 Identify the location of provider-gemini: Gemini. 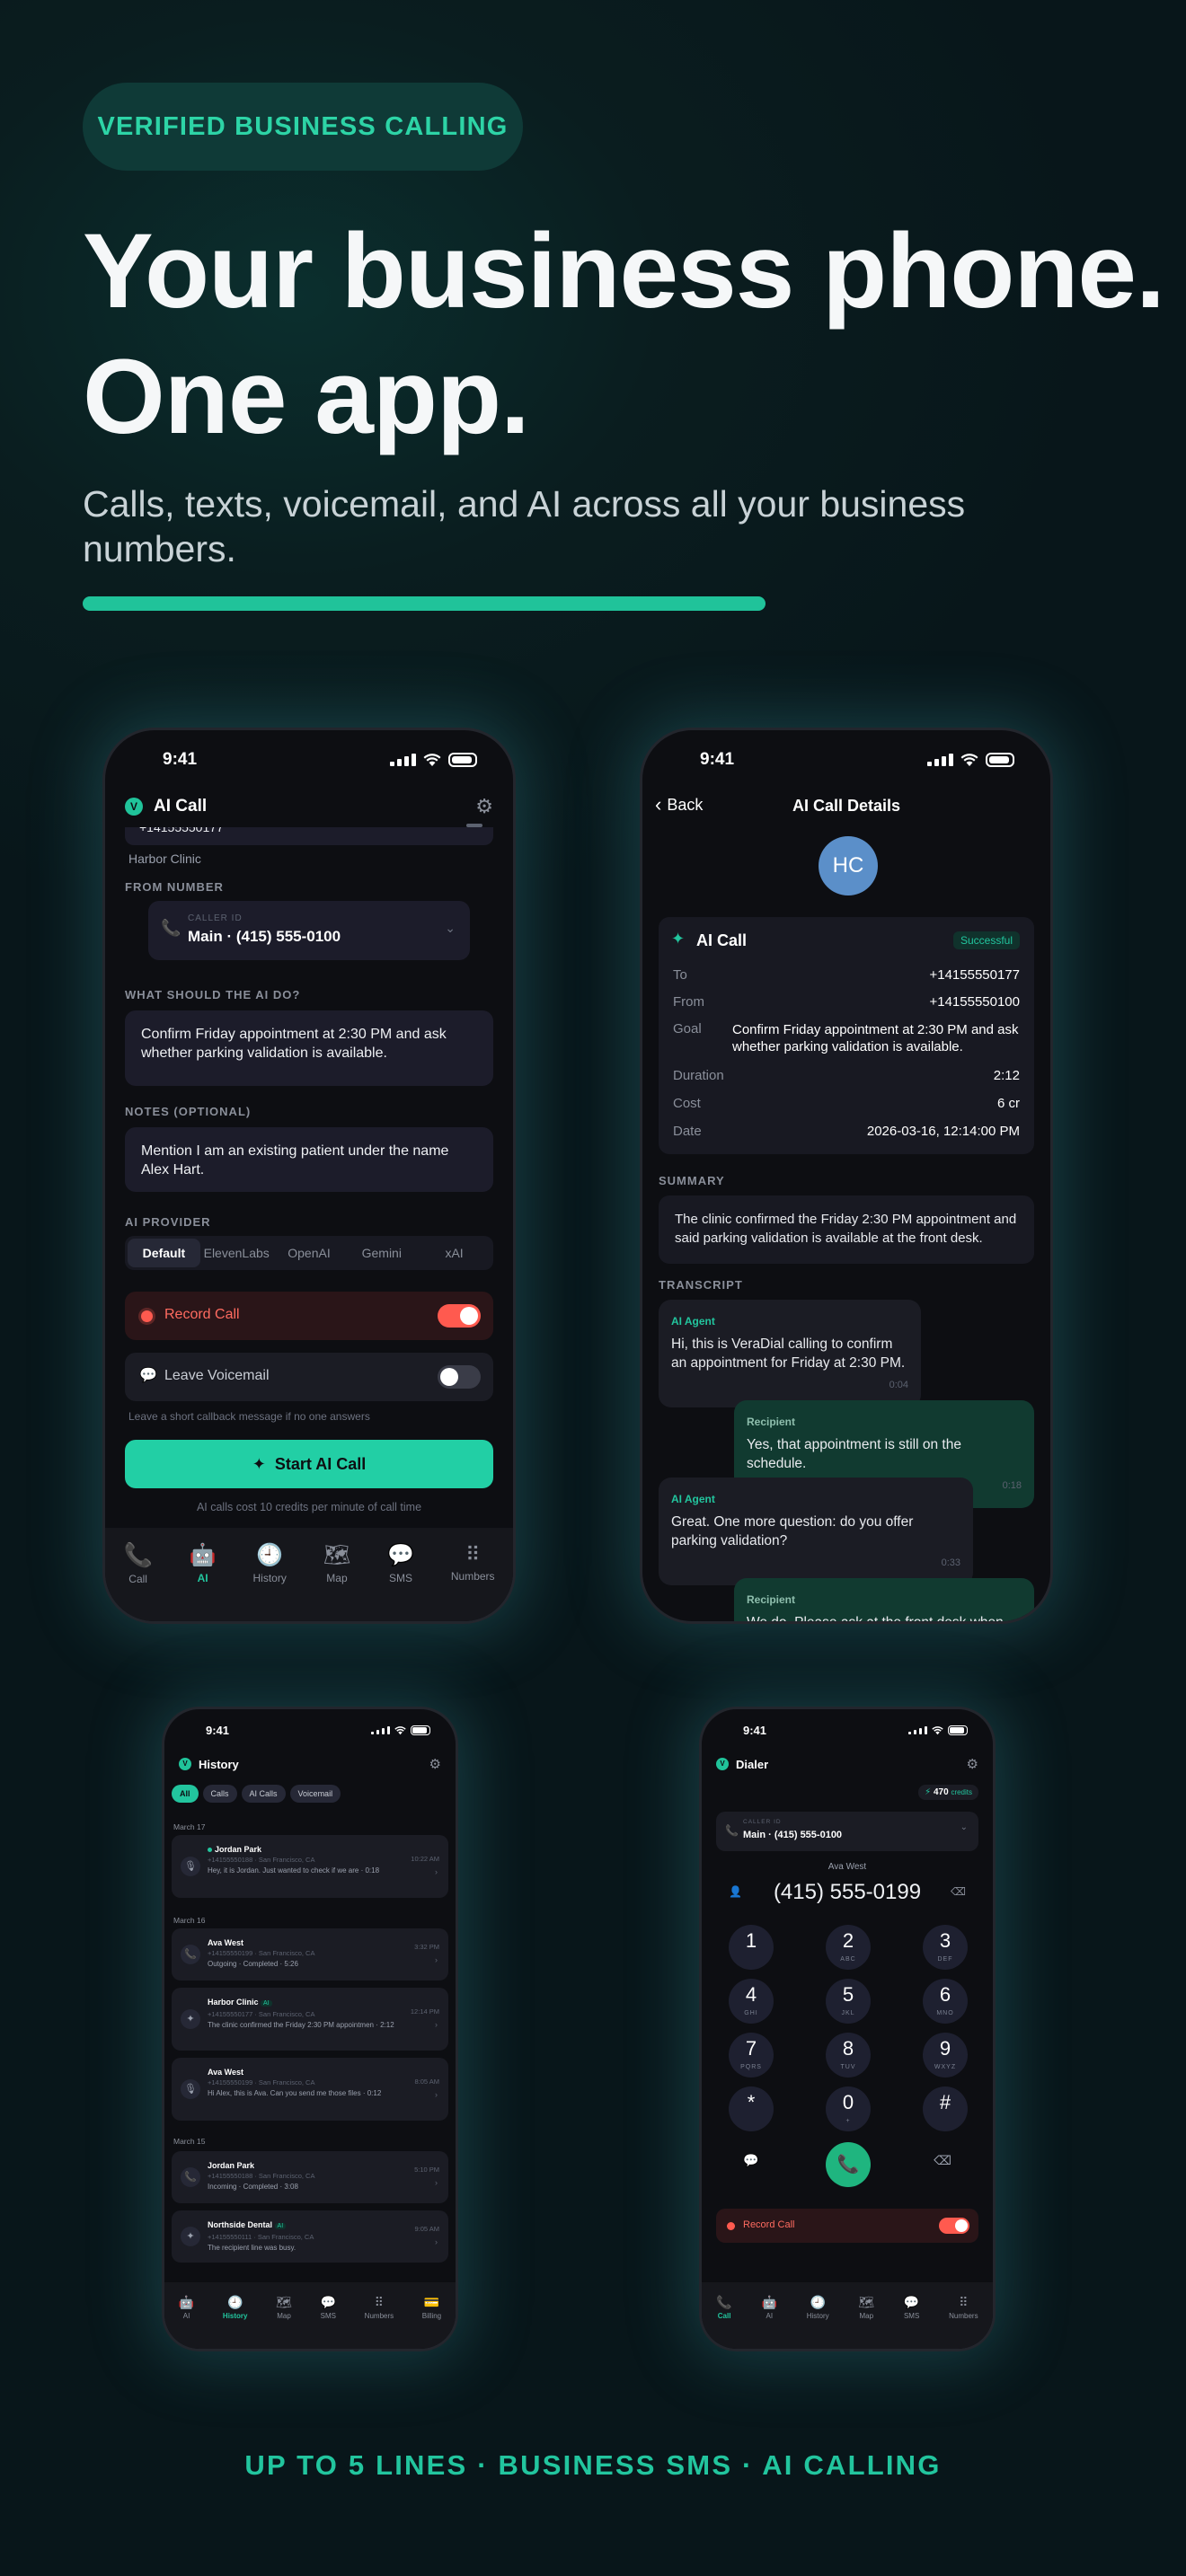
(381, 1253).